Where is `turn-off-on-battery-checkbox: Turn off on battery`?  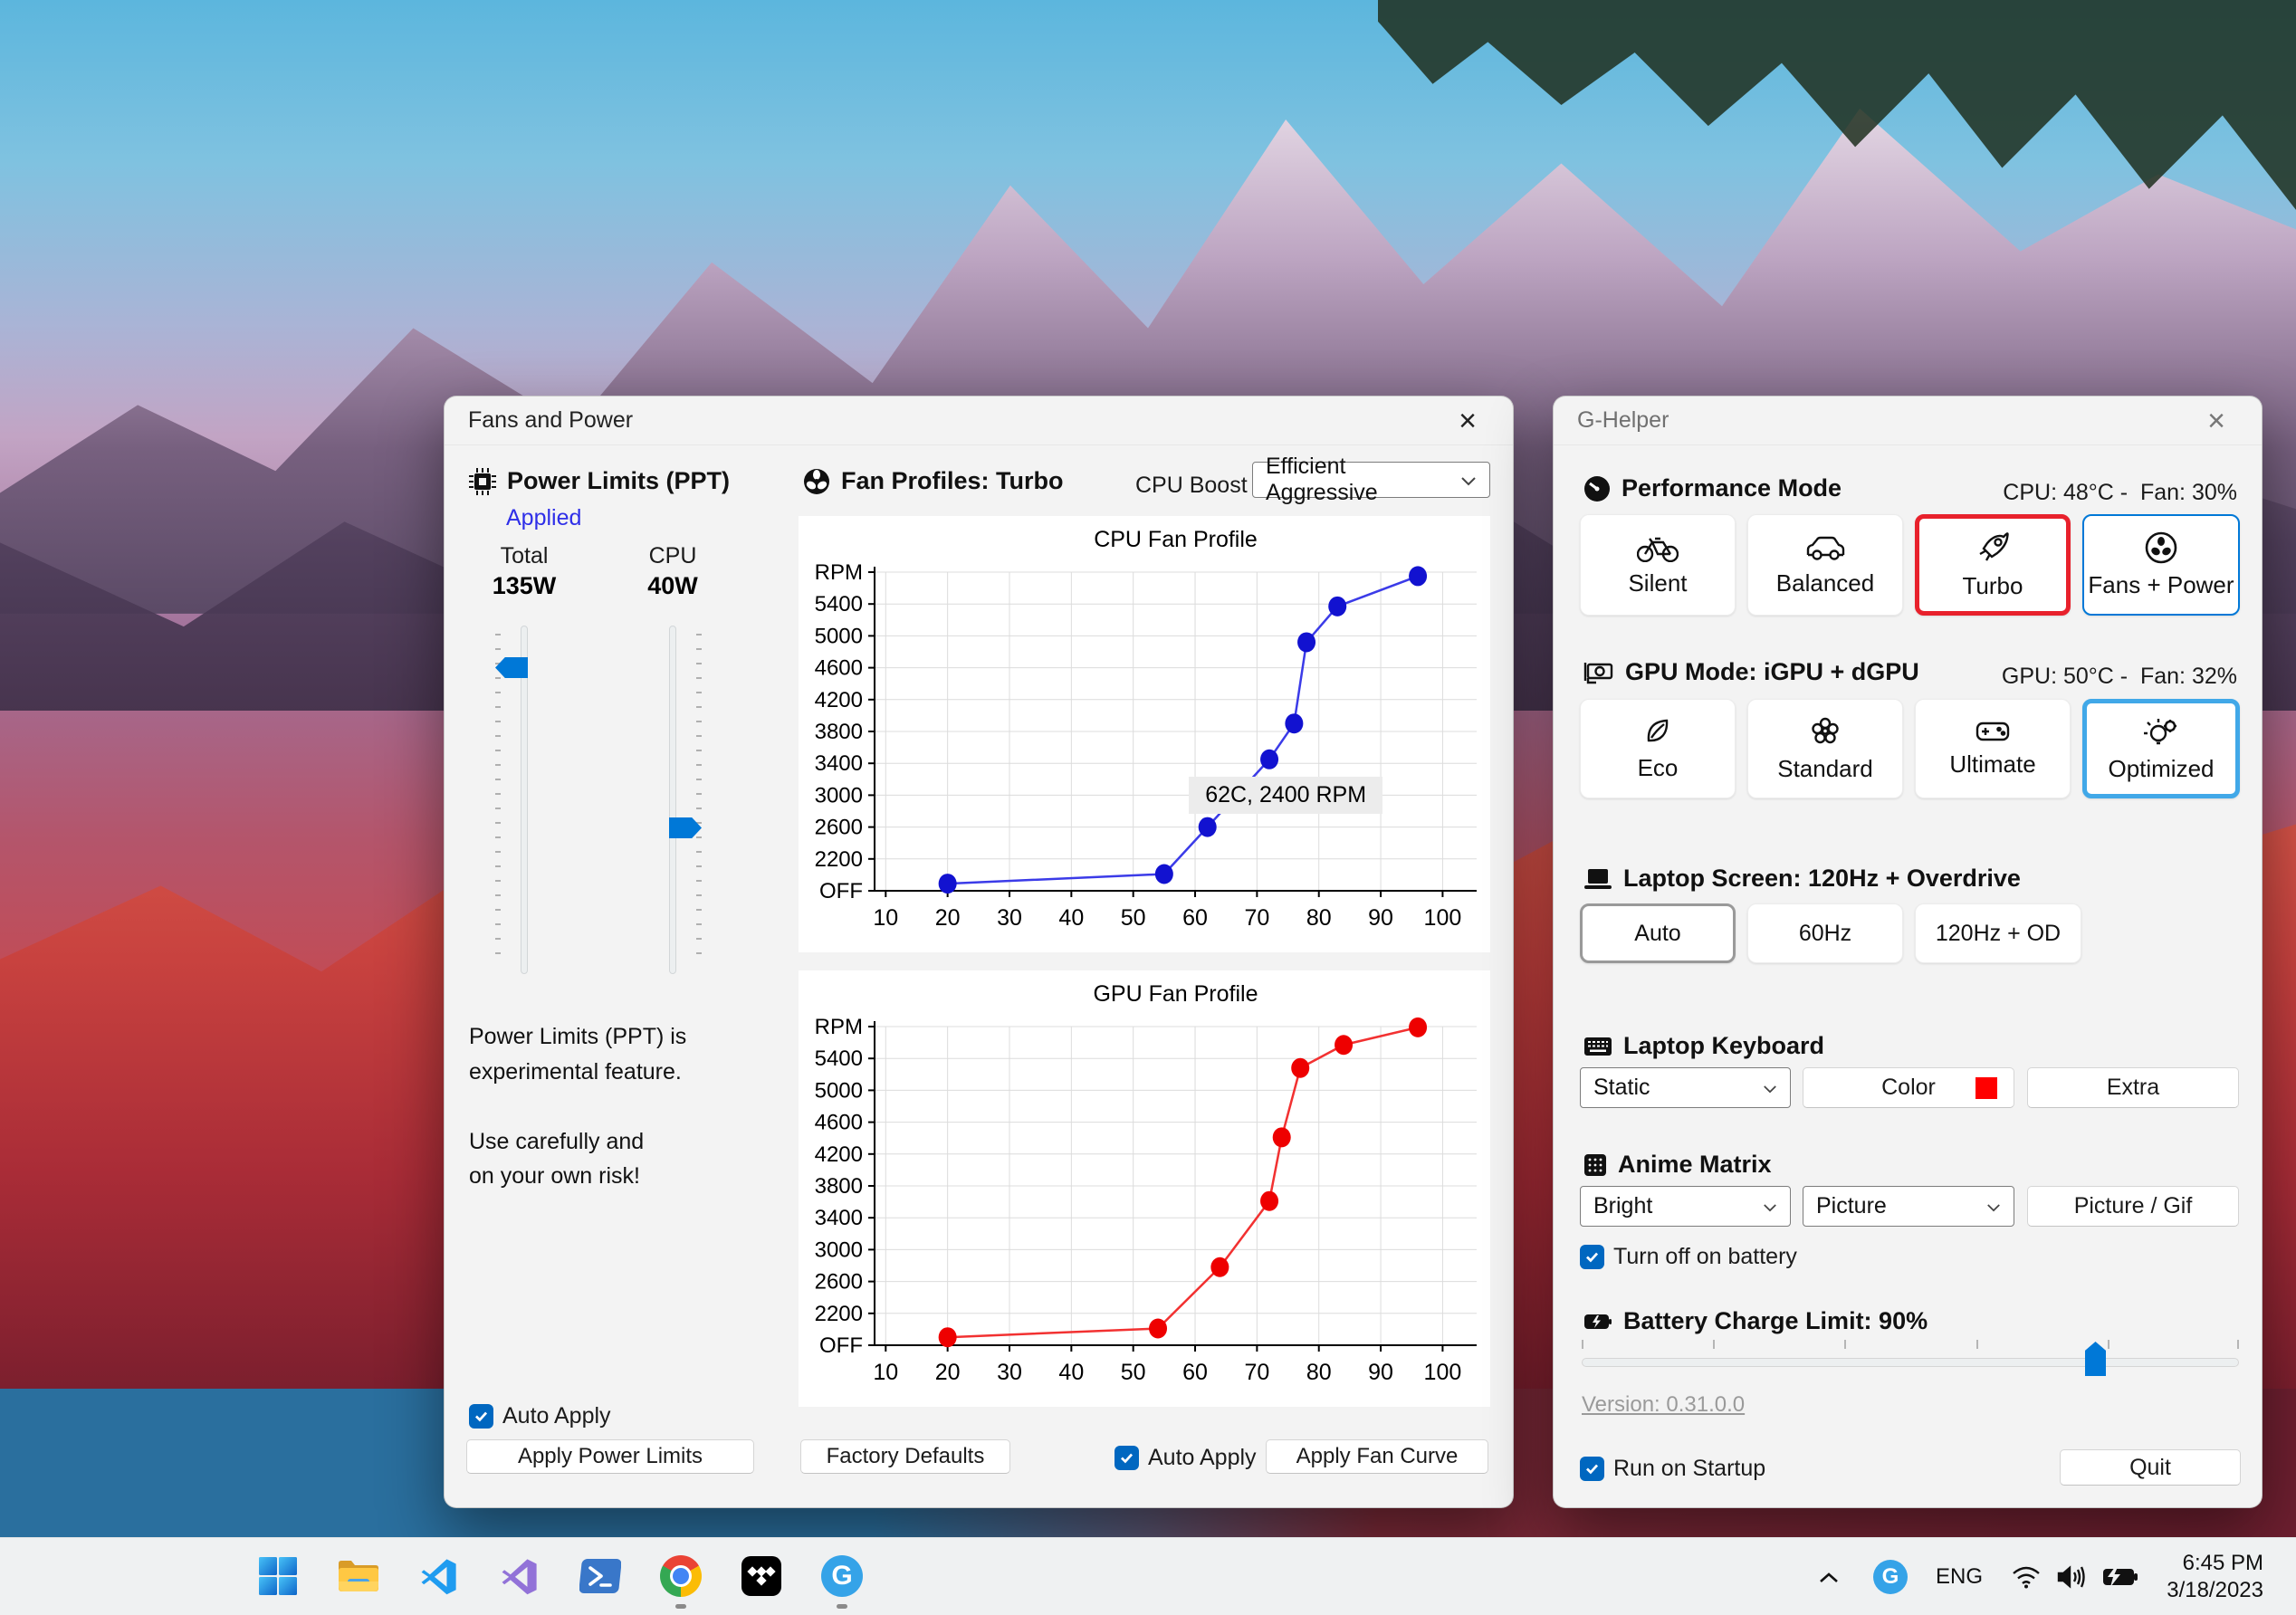
turn-off-on-battery-checkbox: Turn off on battery is located at coordinates (1688, 1257).